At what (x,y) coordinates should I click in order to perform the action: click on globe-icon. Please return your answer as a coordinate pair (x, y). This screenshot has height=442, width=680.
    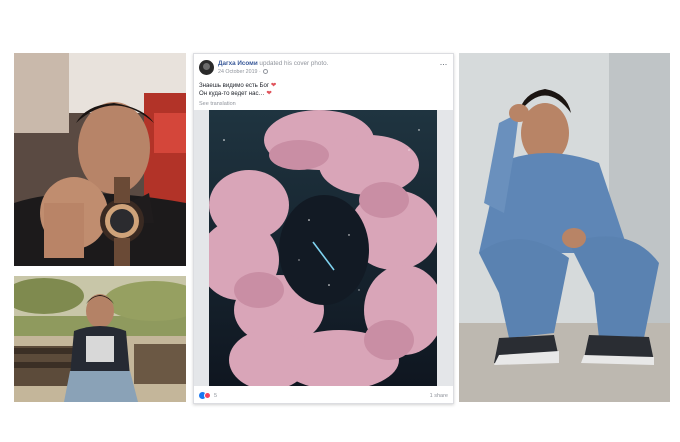
    Looking at the image, I should click on (266, 72).